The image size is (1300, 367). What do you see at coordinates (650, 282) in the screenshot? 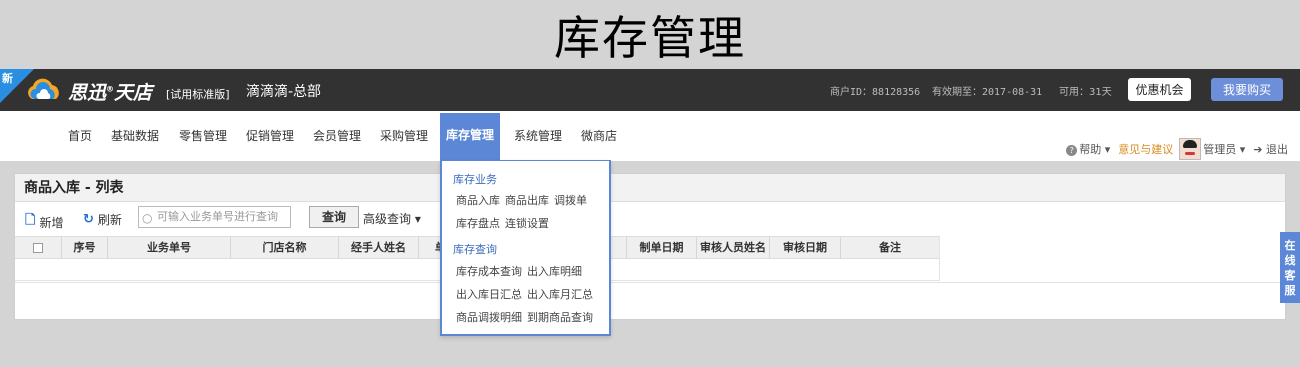
I see `table-footer-line` at bounding box center [650, 282].